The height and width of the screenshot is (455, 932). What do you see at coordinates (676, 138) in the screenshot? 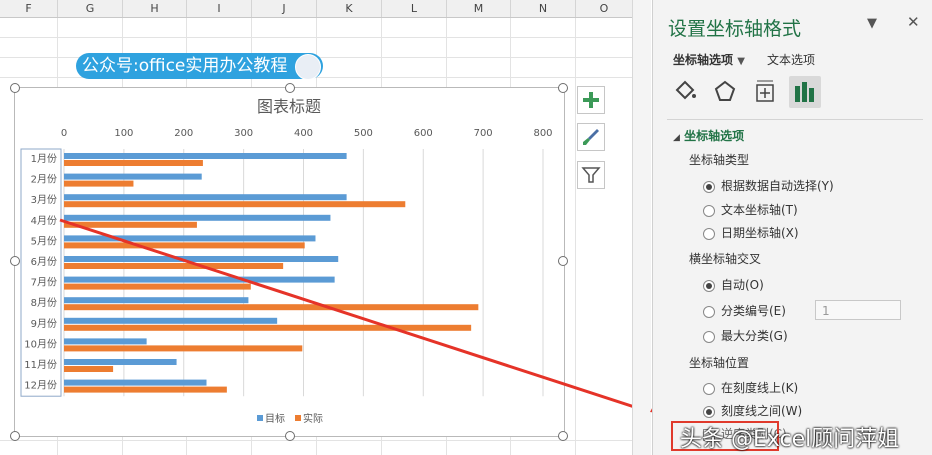
I see `collapse-triangle-icon: ◢` at bounding box center [676, 138].